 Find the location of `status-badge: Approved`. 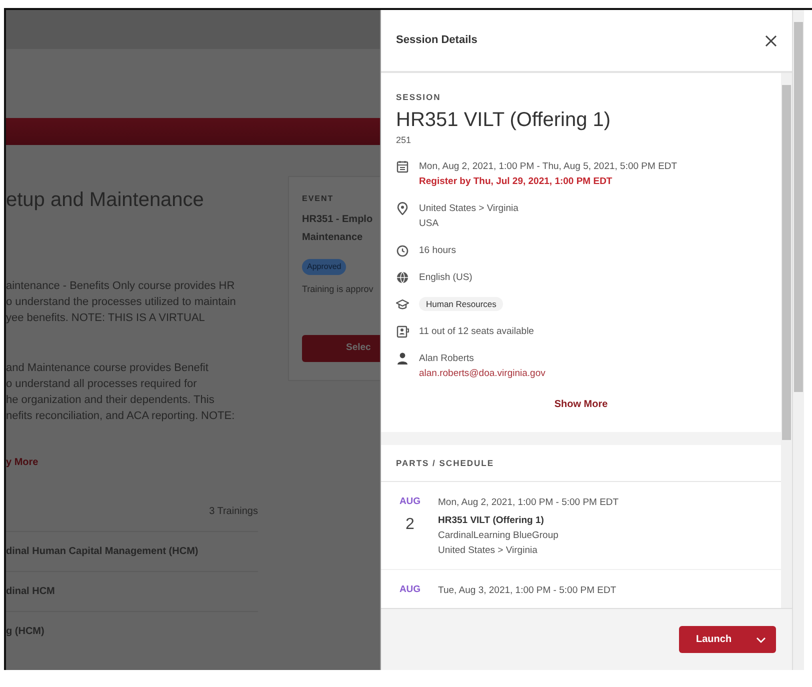

status-badge: Approved is located at coordinates (324, 267).